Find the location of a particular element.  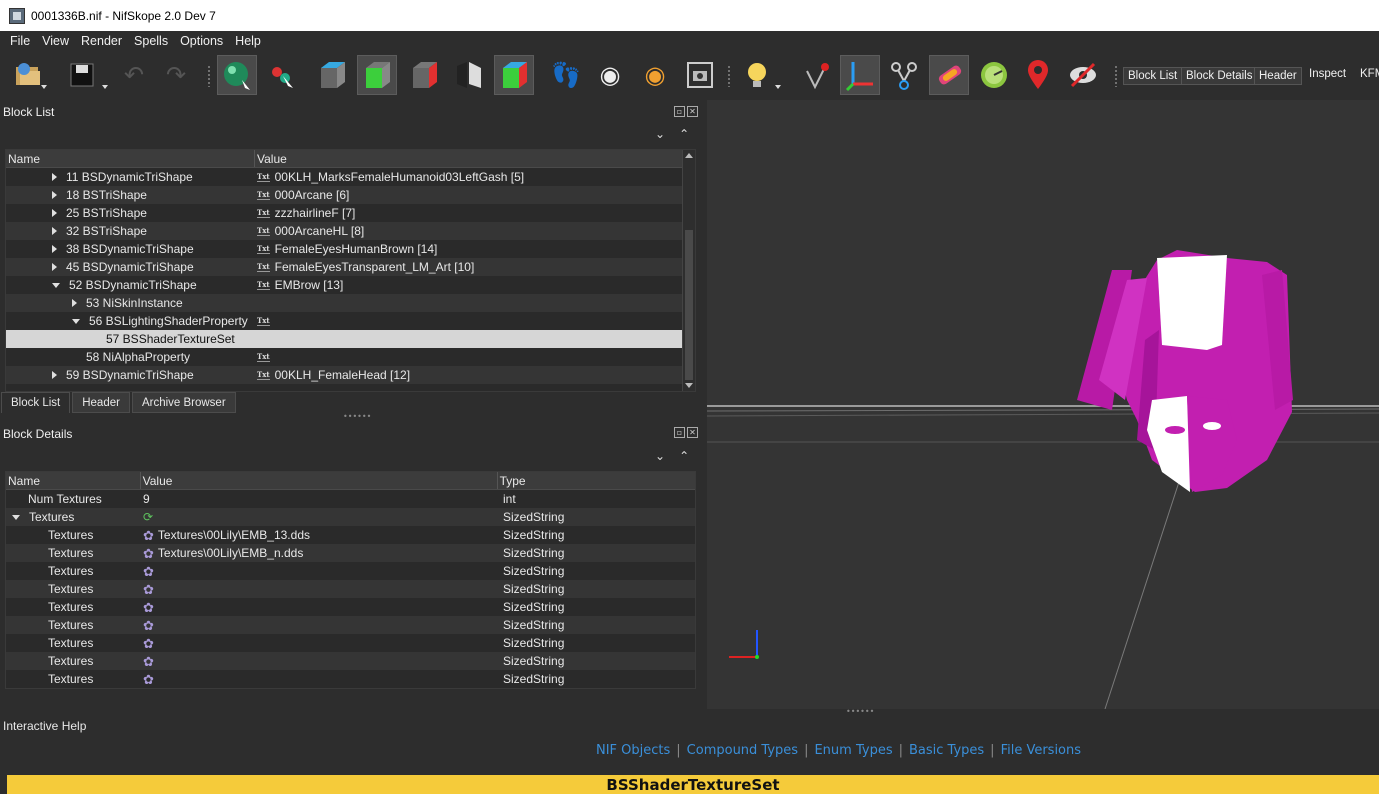

inspect-button: Inspect is located at coordinates (1327, 74).